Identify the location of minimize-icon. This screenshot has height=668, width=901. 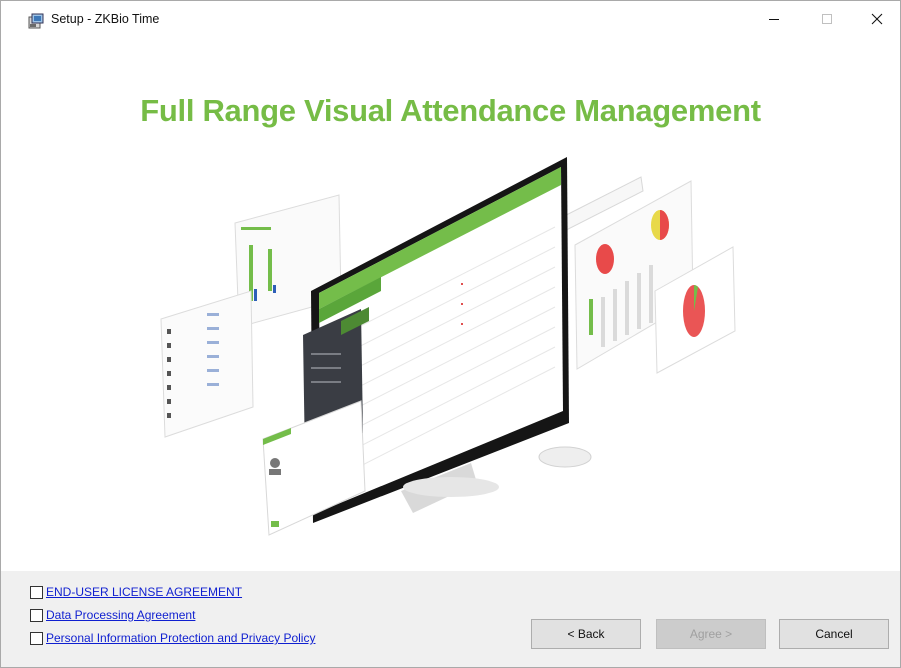
(774, 19).